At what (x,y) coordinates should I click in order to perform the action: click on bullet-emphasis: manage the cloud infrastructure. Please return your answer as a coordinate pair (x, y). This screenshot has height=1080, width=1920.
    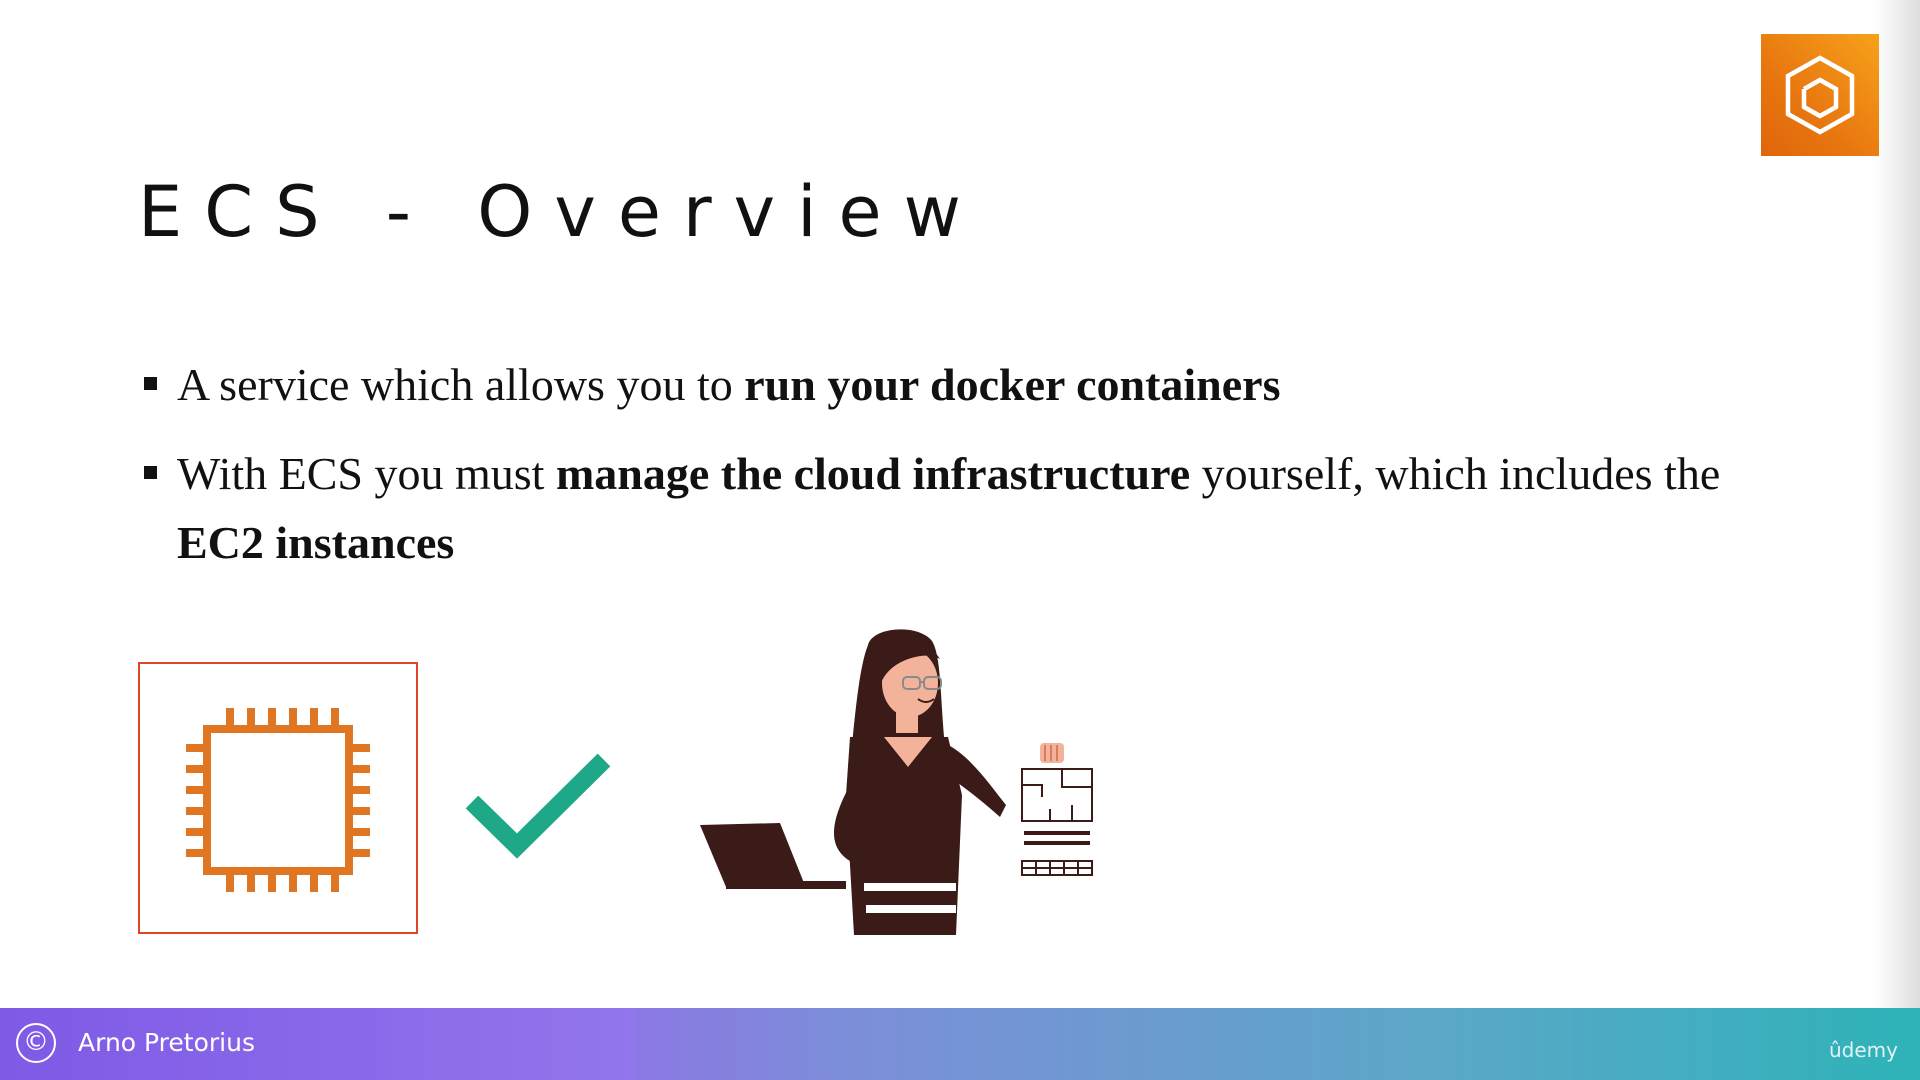
    Looking at the image, I should click on (873, 473).